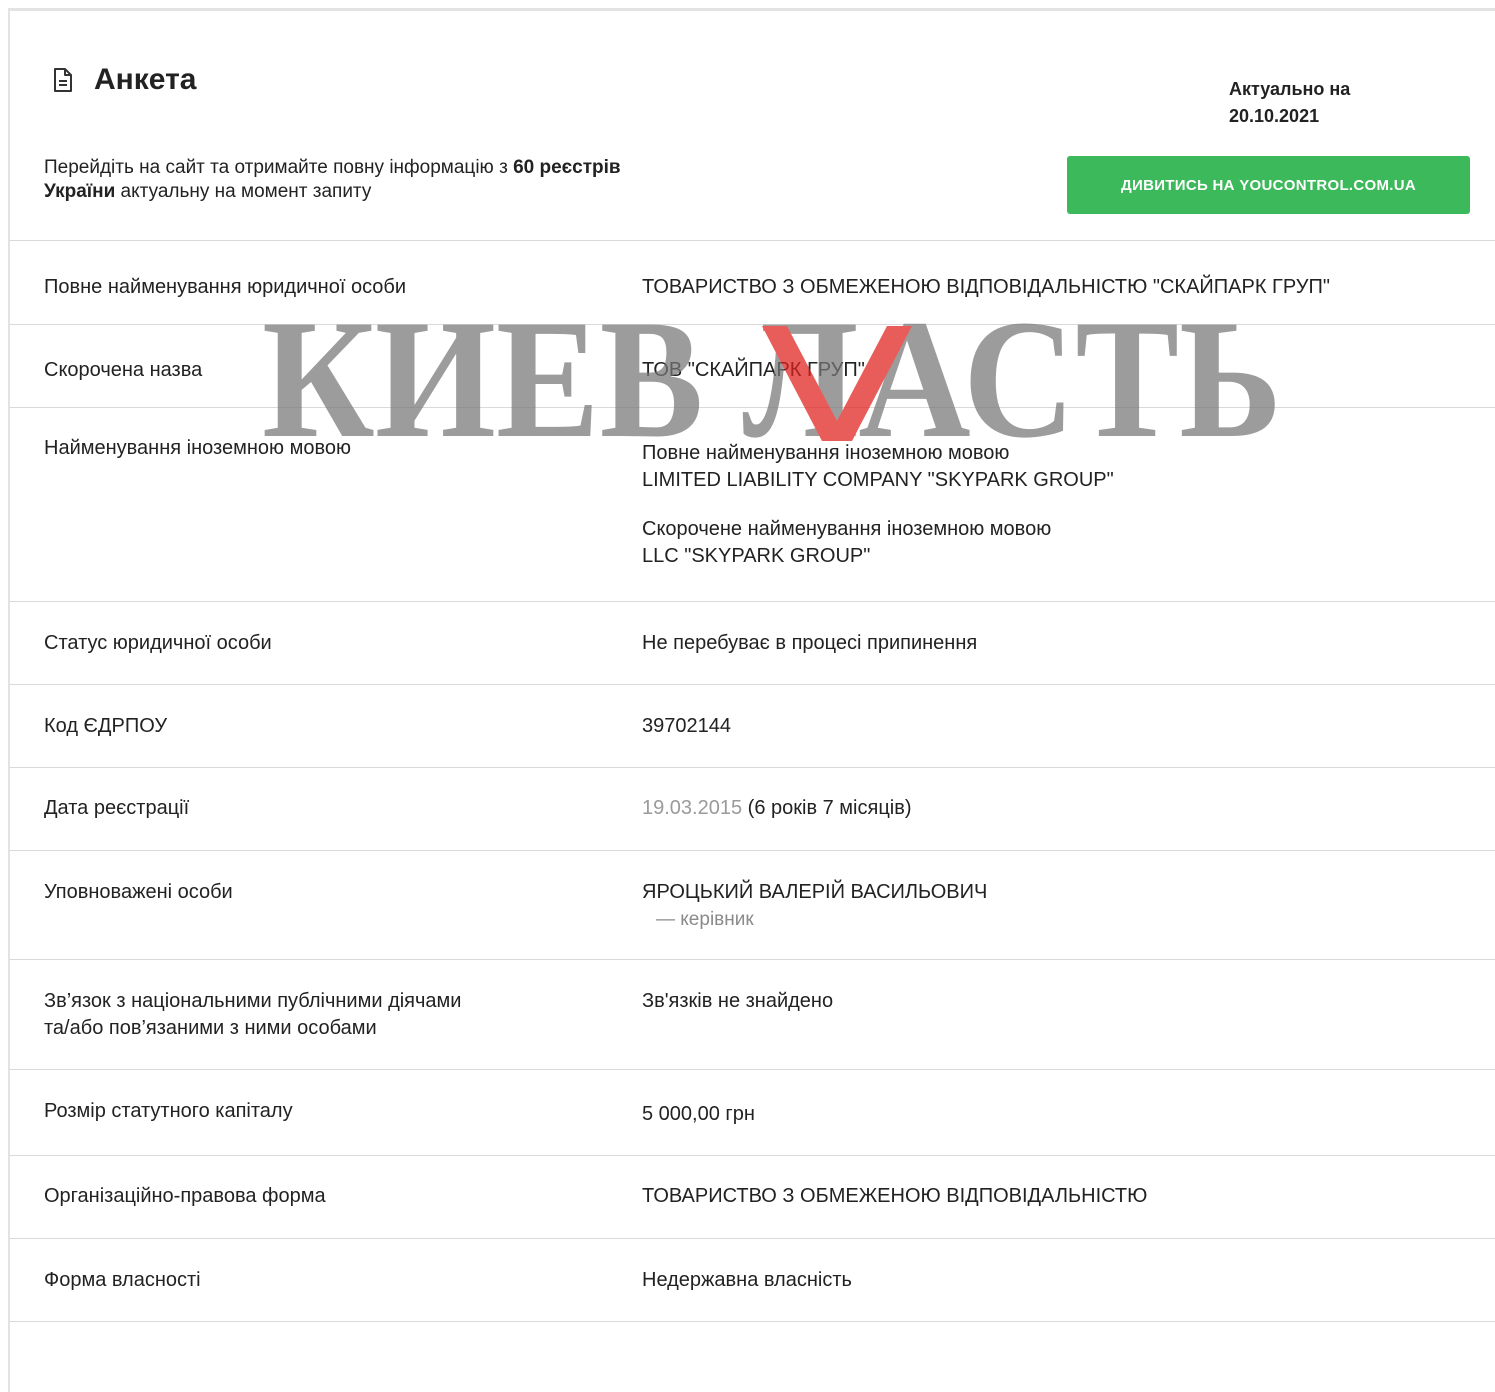  Describe the element at coordinates (826, 453) in the screenshot. I see `foreign-full-title: Повне найменування іноземною мовою` at that location.